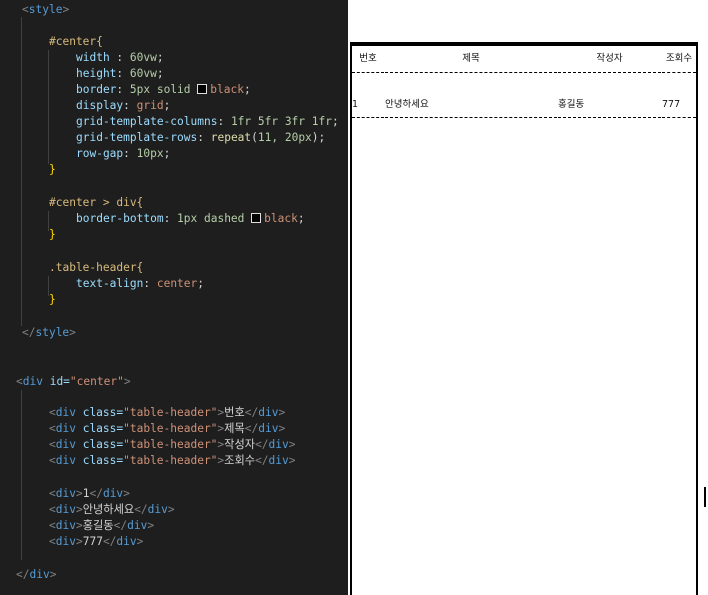 This screenshot has width=708, height=595. I want to click on code-line-text-align: text-align: center;, so click(140, 283).